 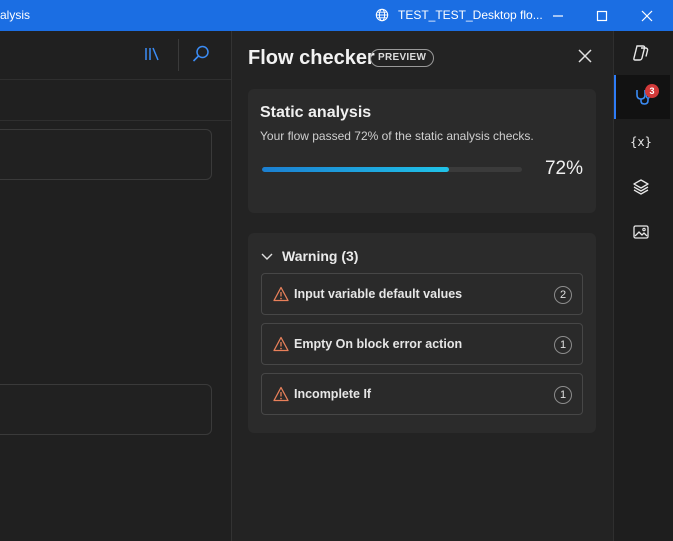 What do you see at coordinates (563, 168) in the screenshot?
I see `progress-percent: 72%` at bounding box center [563, 168].